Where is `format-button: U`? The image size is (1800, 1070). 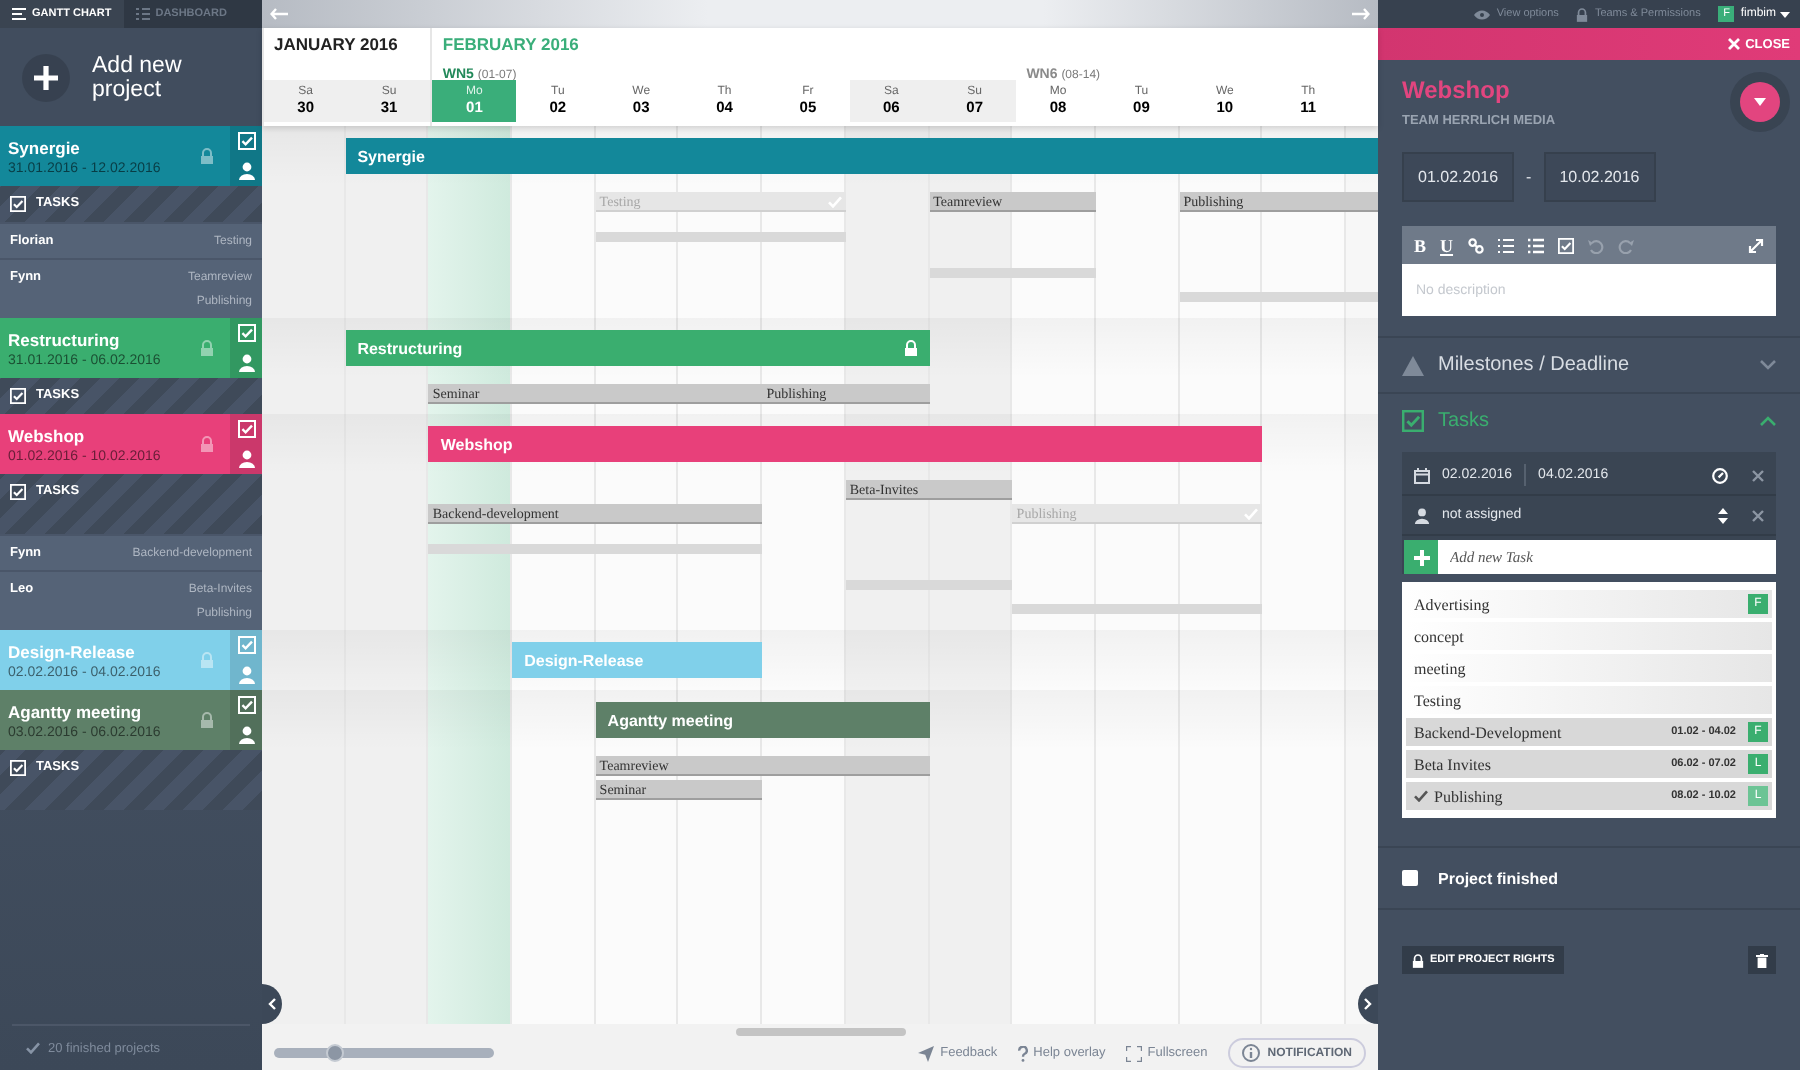
format-button: U is located at coordinates (1447, 245).